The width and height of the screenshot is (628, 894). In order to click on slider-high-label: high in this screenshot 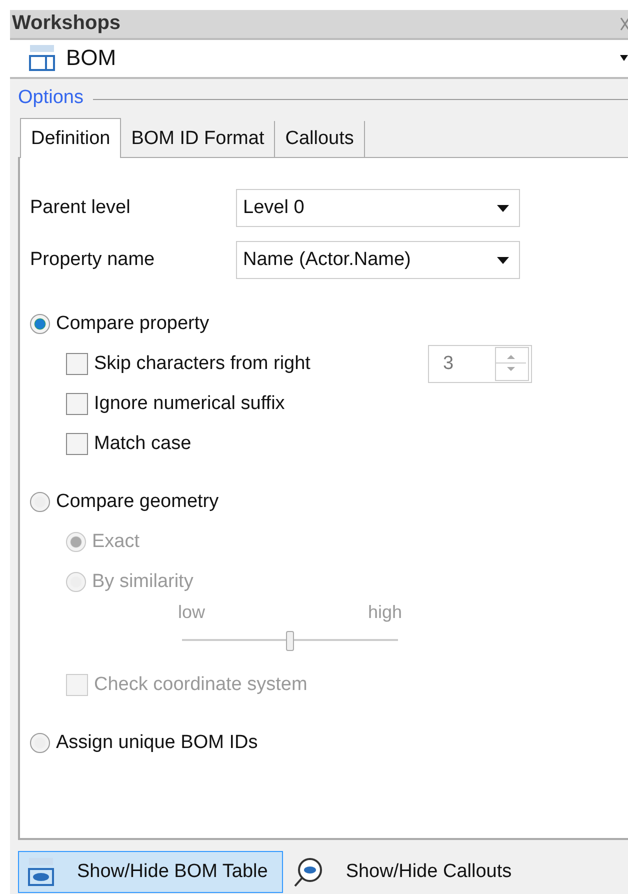, I will do `click(385, 612)`.